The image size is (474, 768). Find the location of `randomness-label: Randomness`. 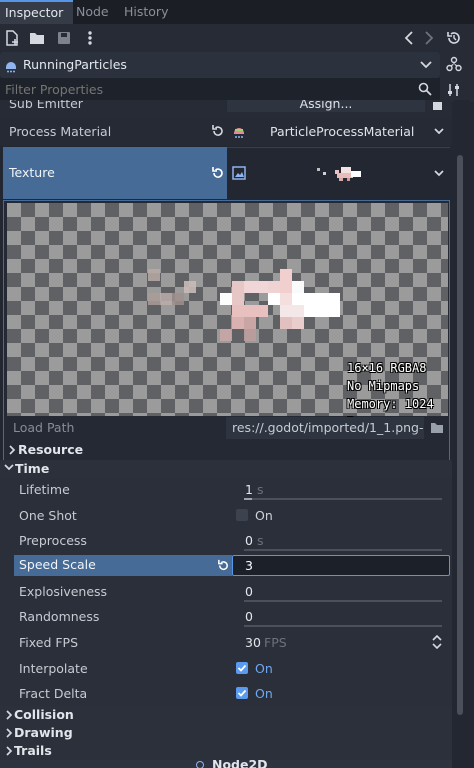

randomness-label: Randomness is located at coordinates (59, 616).